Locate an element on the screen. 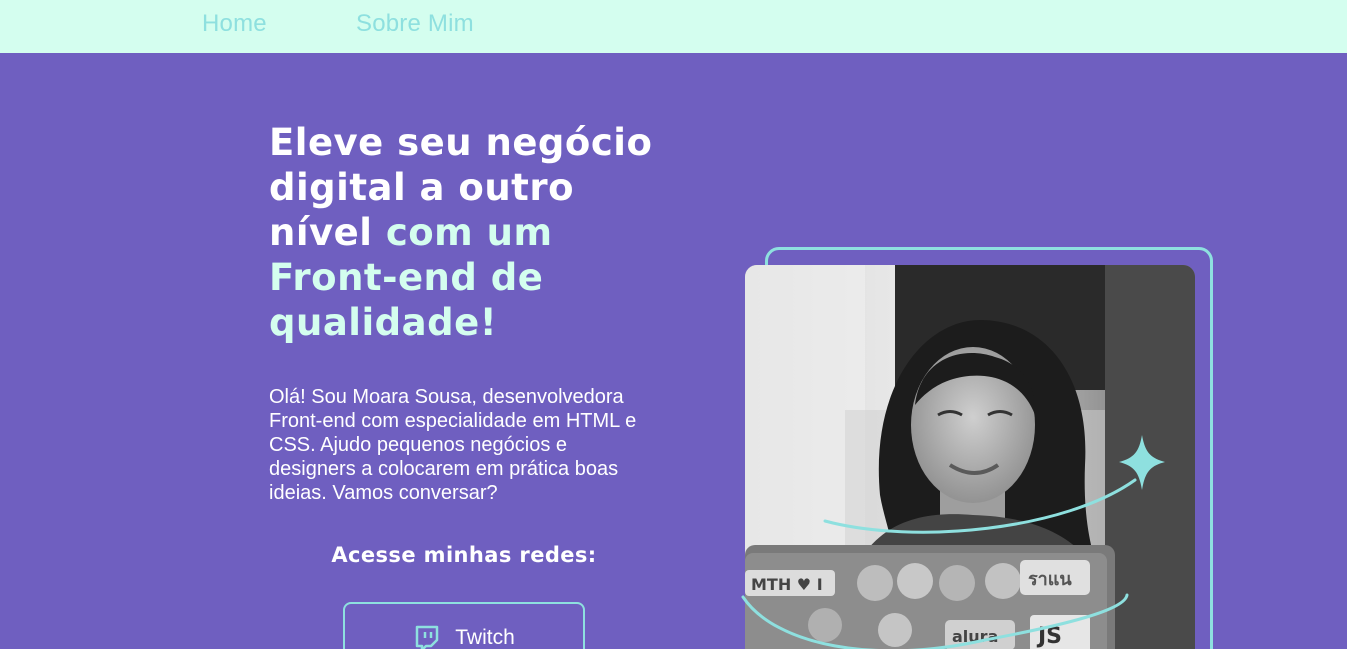  twitch-button: Twitch is located at coordinates (464, 625).